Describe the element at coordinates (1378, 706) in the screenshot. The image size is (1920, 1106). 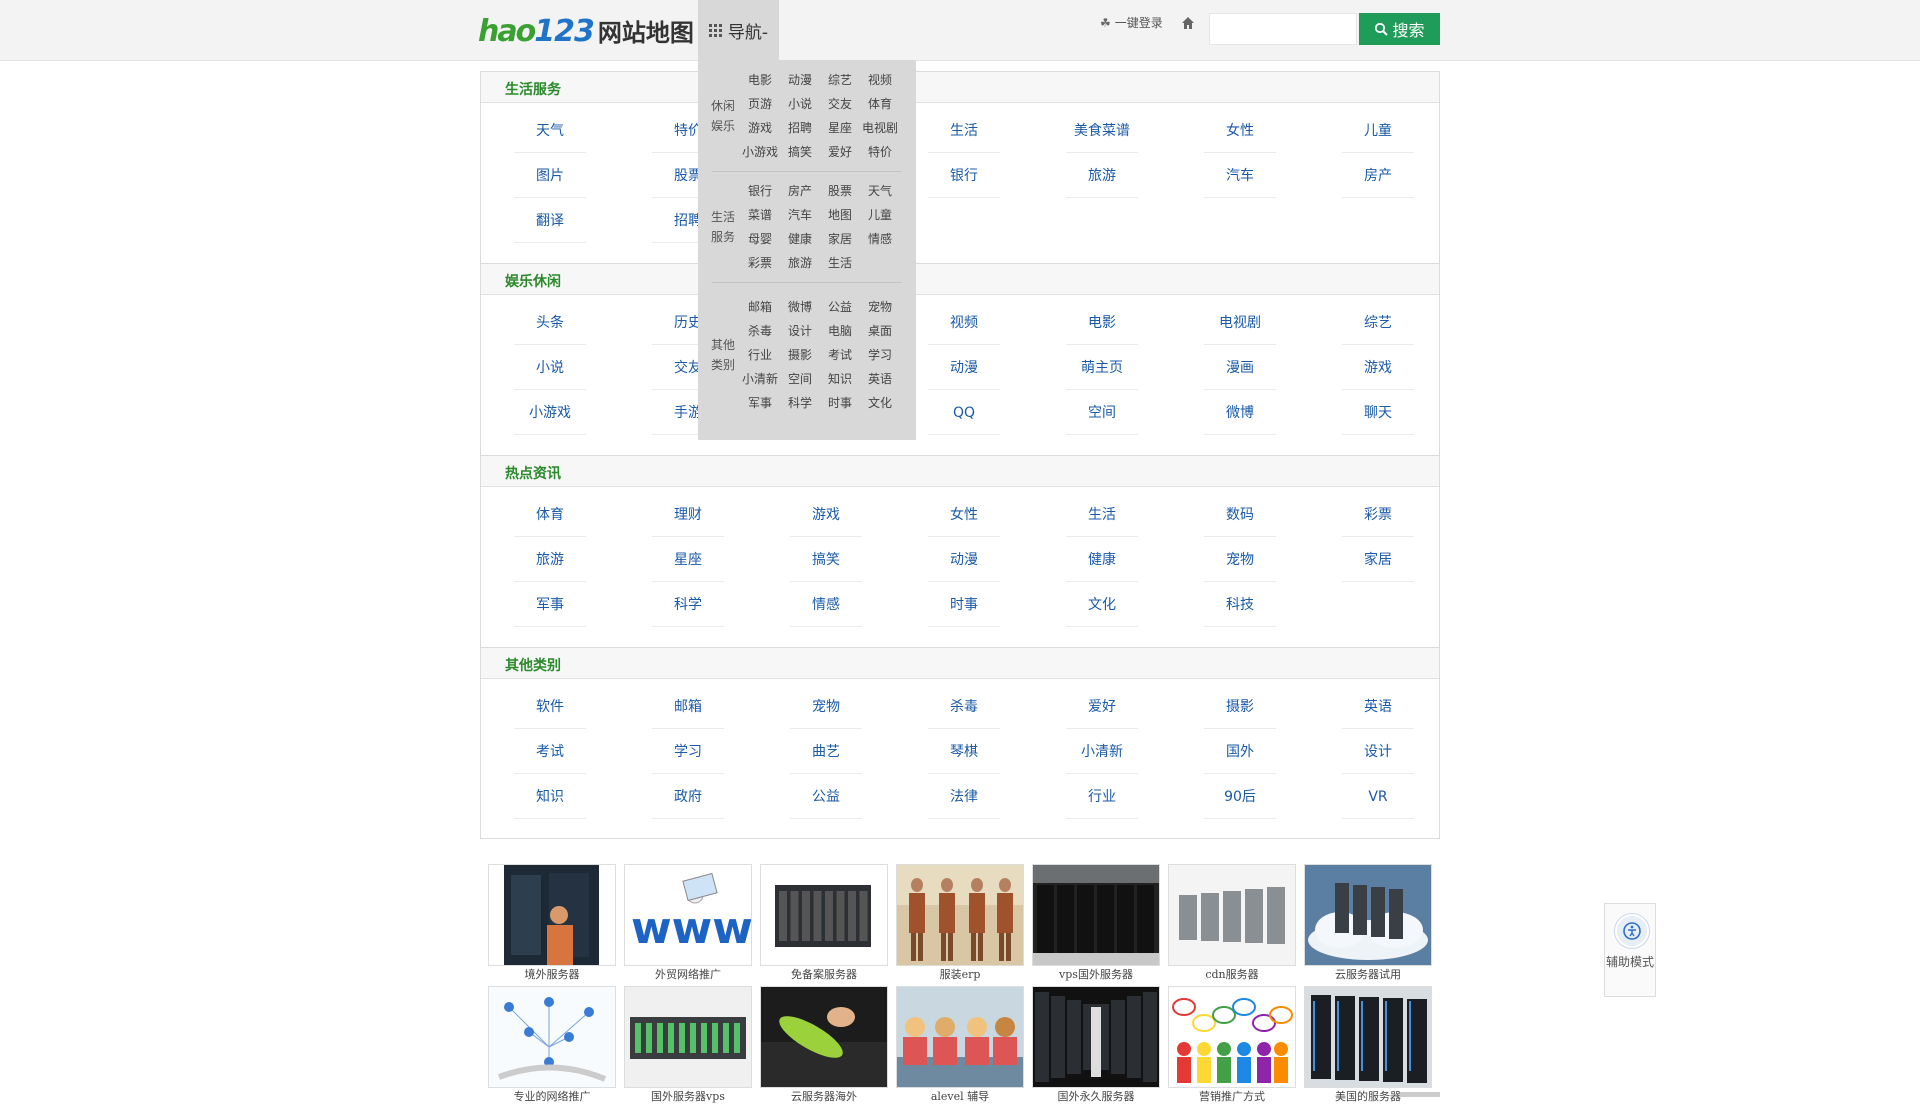
I see `category-link: 英语` at that location.